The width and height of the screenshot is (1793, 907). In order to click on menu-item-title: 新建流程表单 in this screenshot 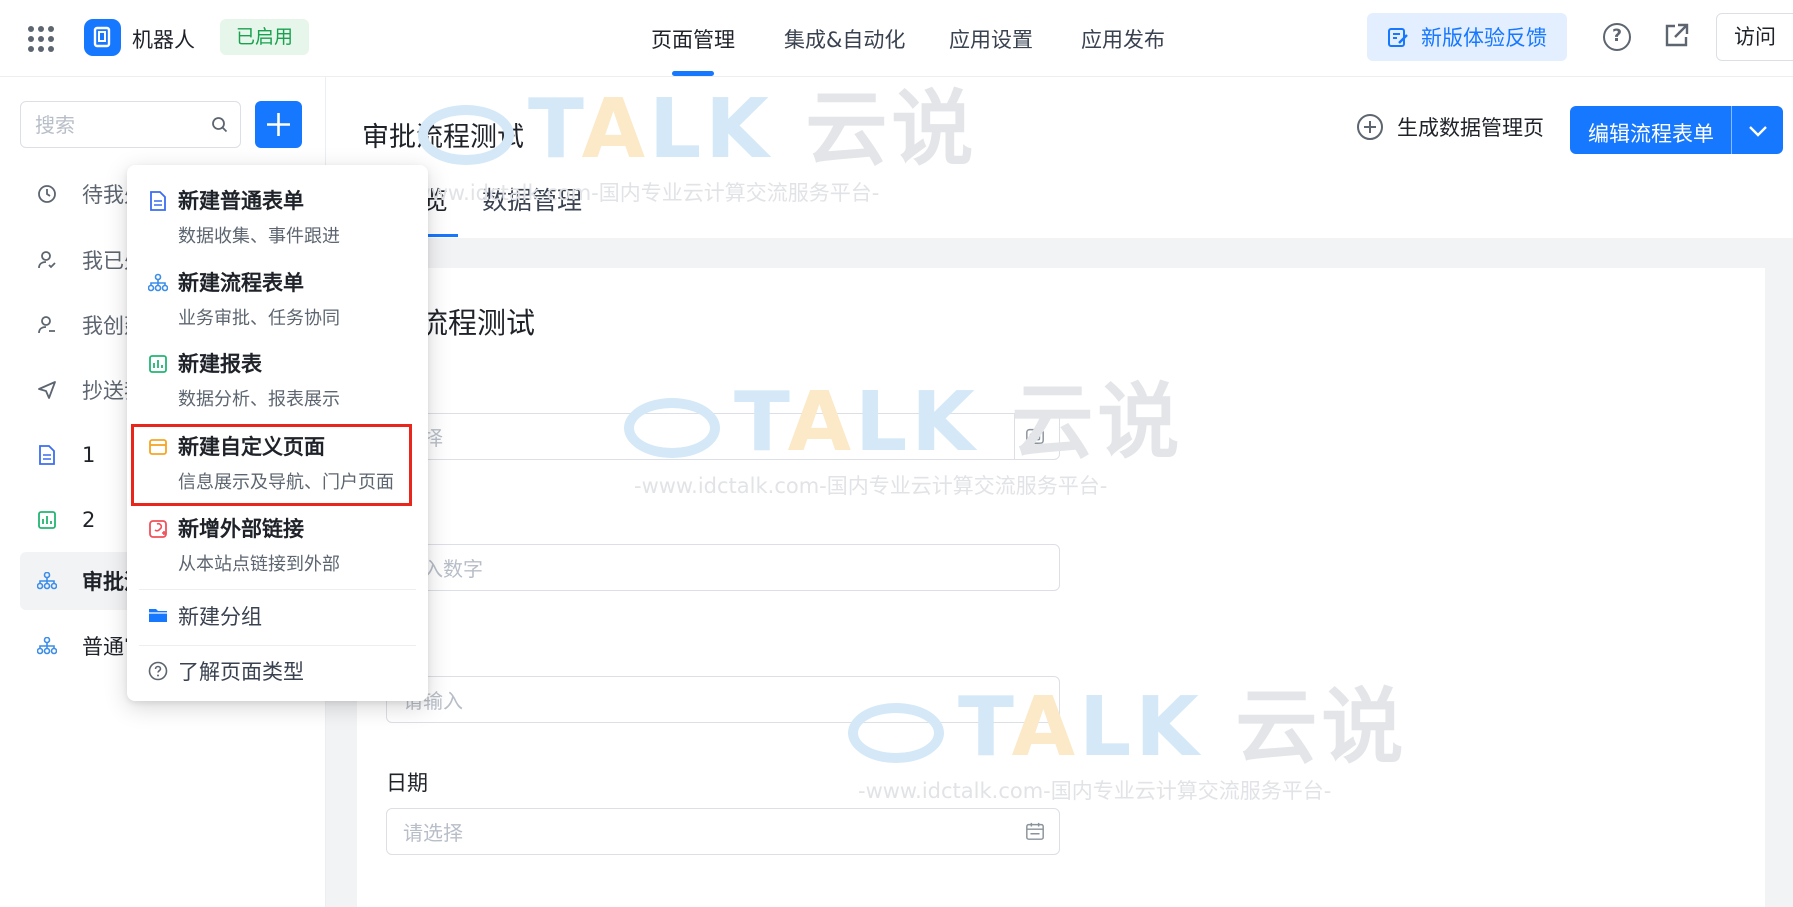, I will do `click(241, 283)`.